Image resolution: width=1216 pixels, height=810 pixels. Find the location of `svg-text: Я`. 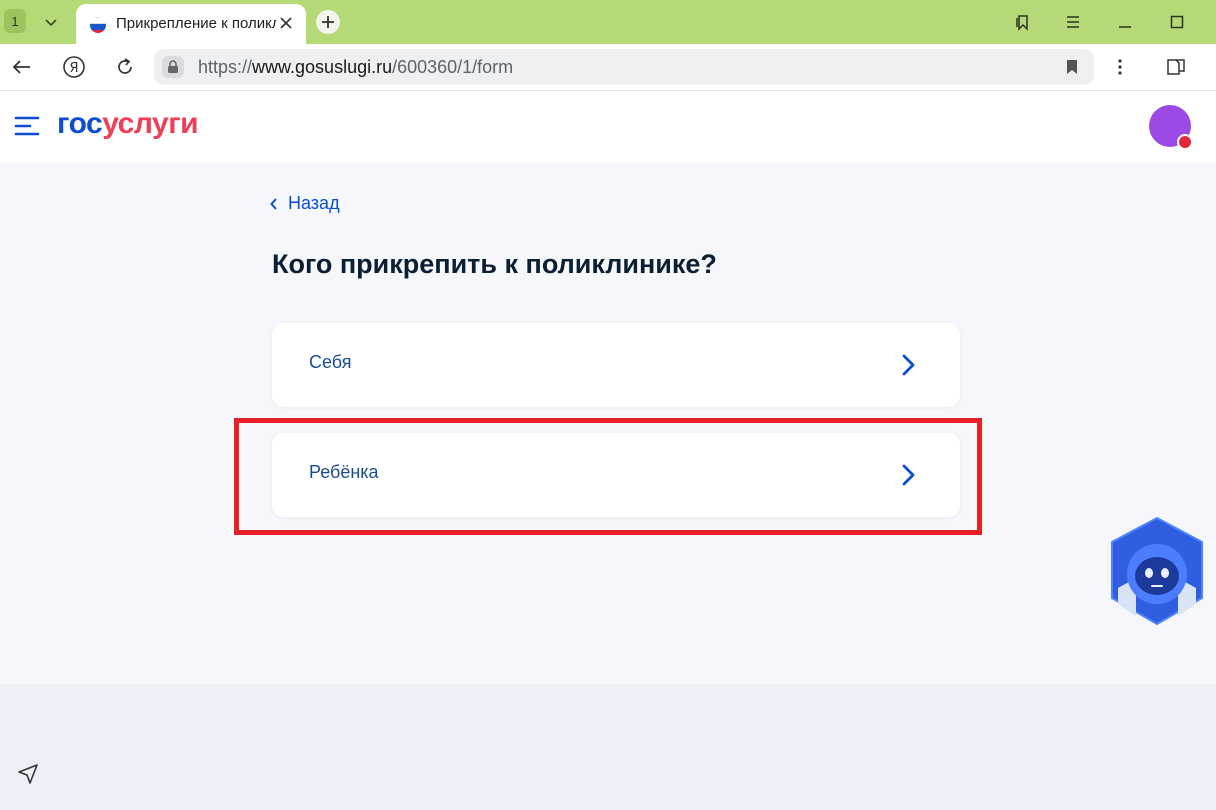

svg-text: Я is located at coordinates (73, 68).